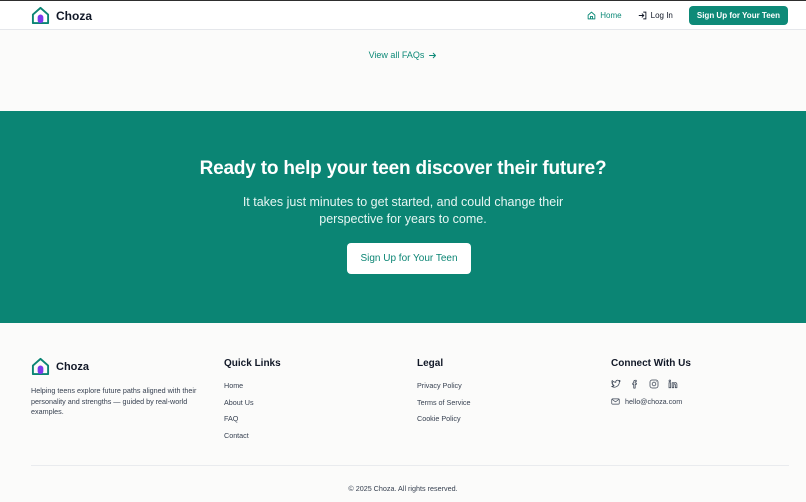 This screenshot has width=806, height=502. Describe the element at coordinates (616, 384) in the screenshot. I see `twitter-icon` at that location.